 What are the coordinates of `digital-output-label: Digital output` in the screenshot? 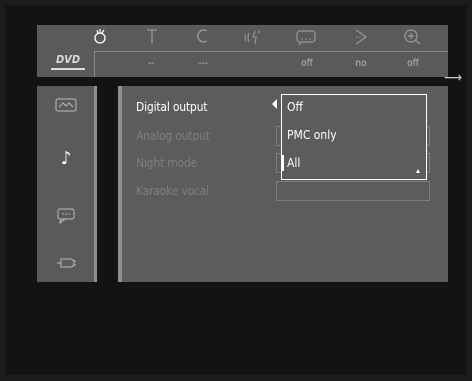 It's located at (171, 107).